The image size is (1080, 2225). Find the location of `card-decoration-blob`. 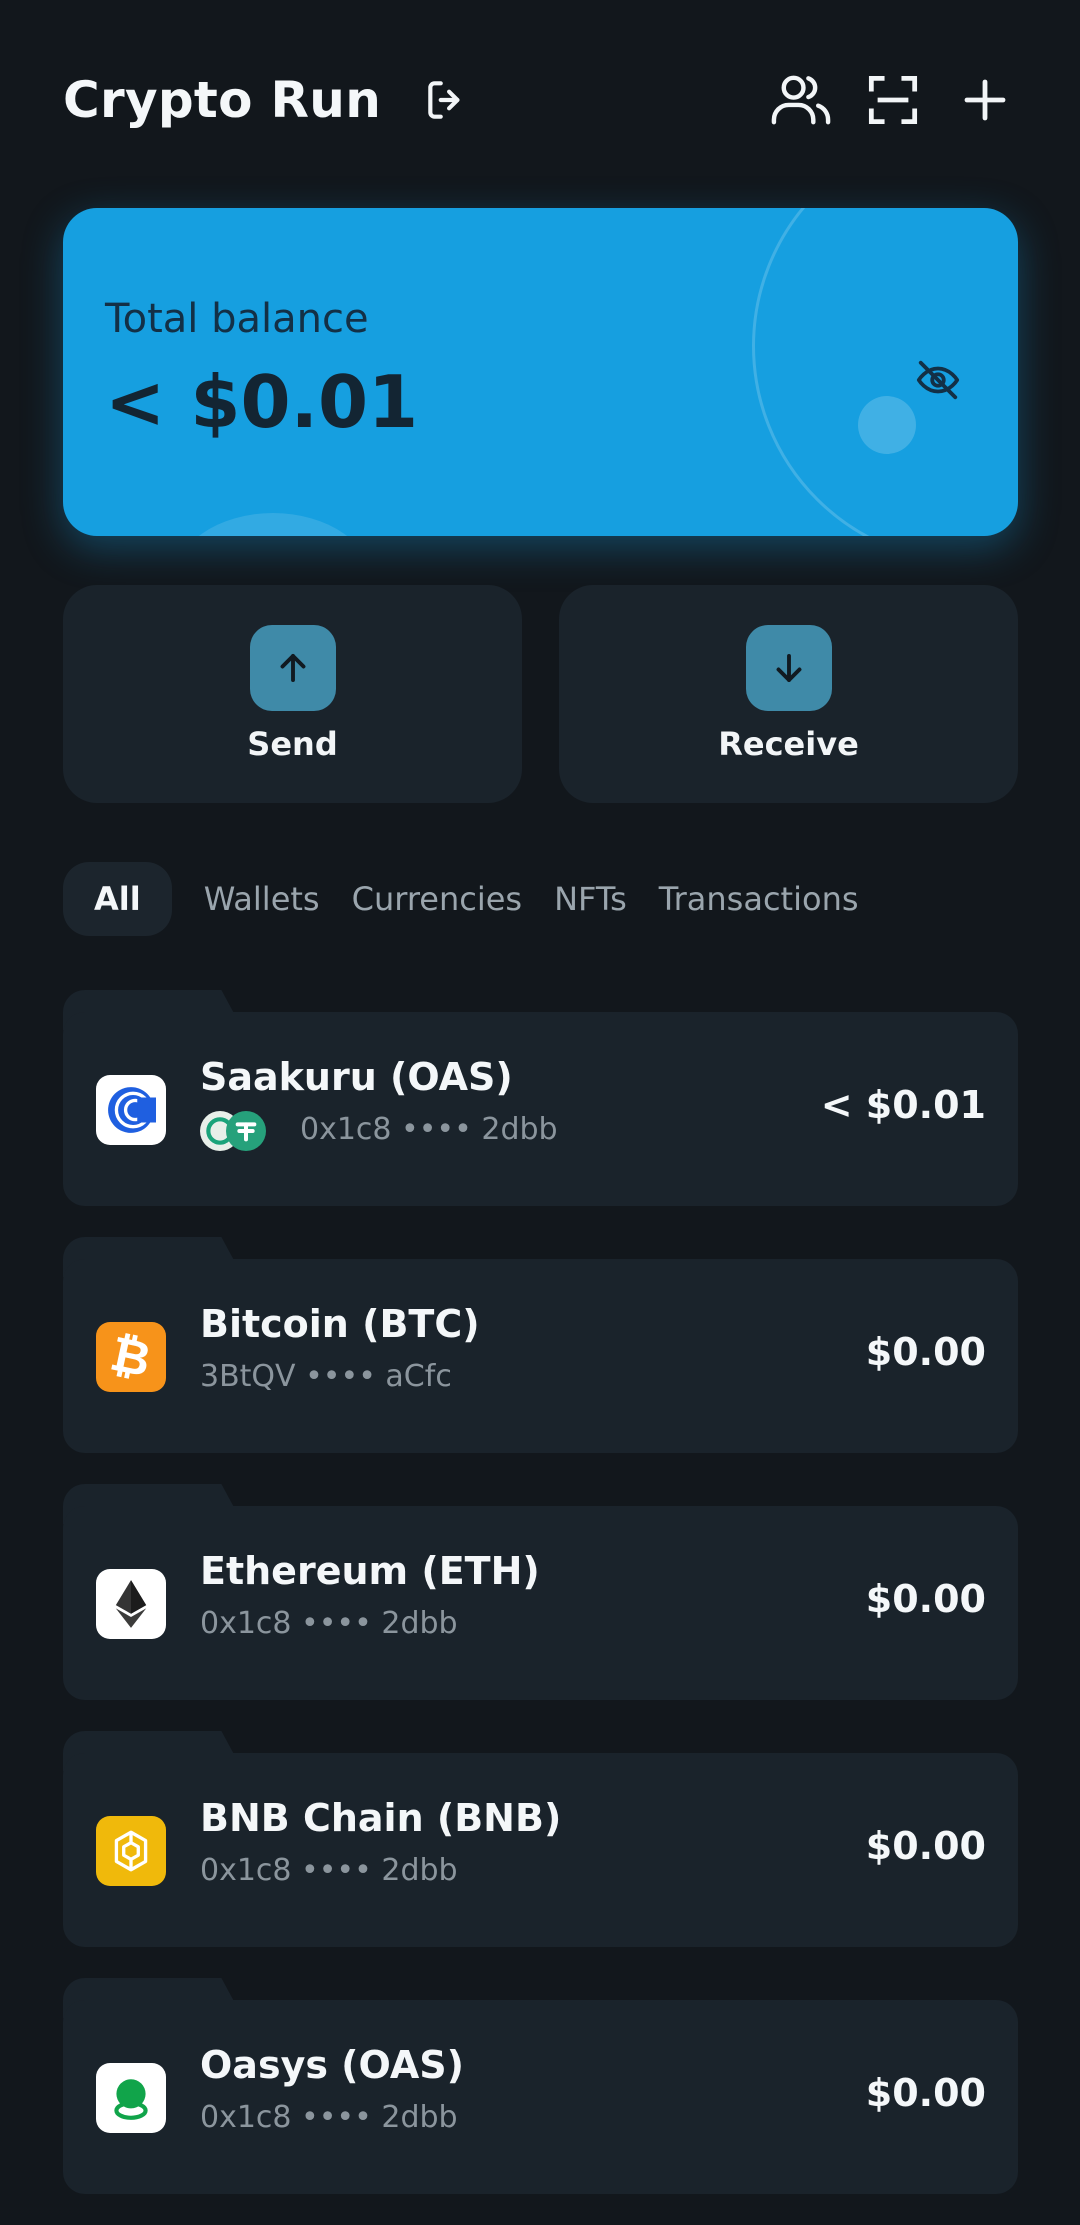

card-decoration-blob is located at coordinates (273, 524).